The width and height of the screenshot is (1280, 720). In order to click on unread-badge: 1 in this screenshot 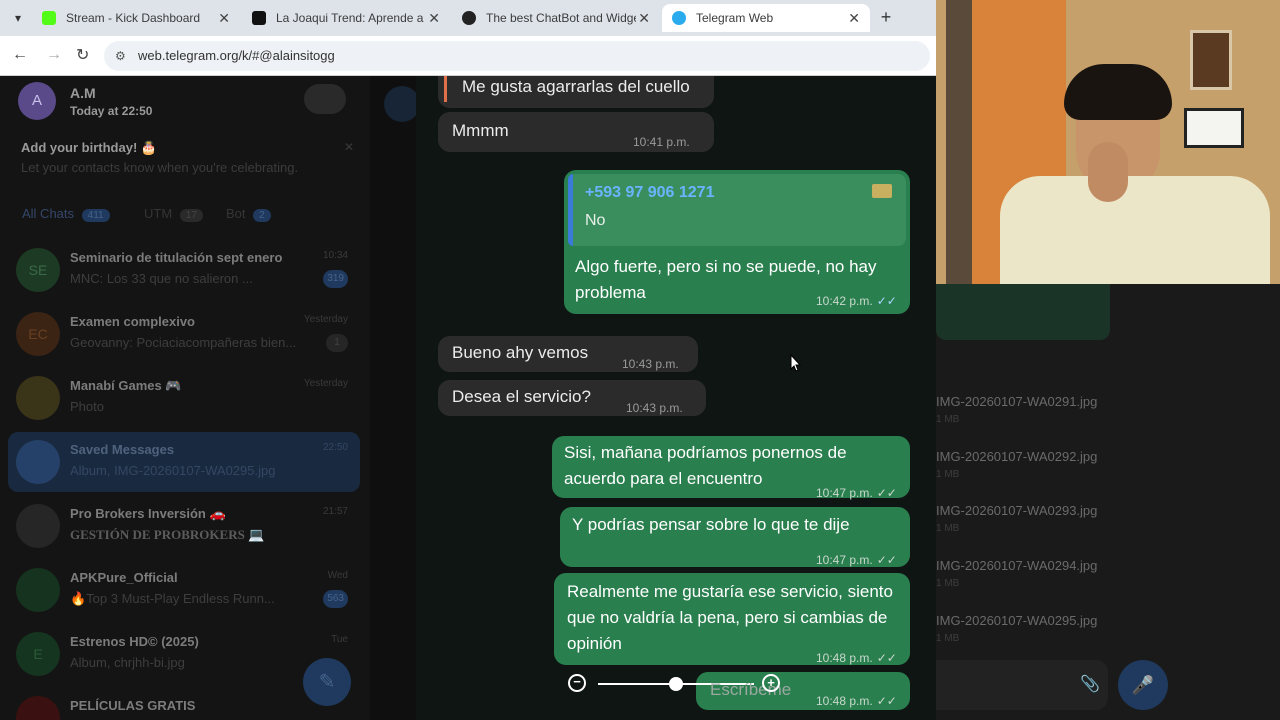, I will do `click(337, 343)`.